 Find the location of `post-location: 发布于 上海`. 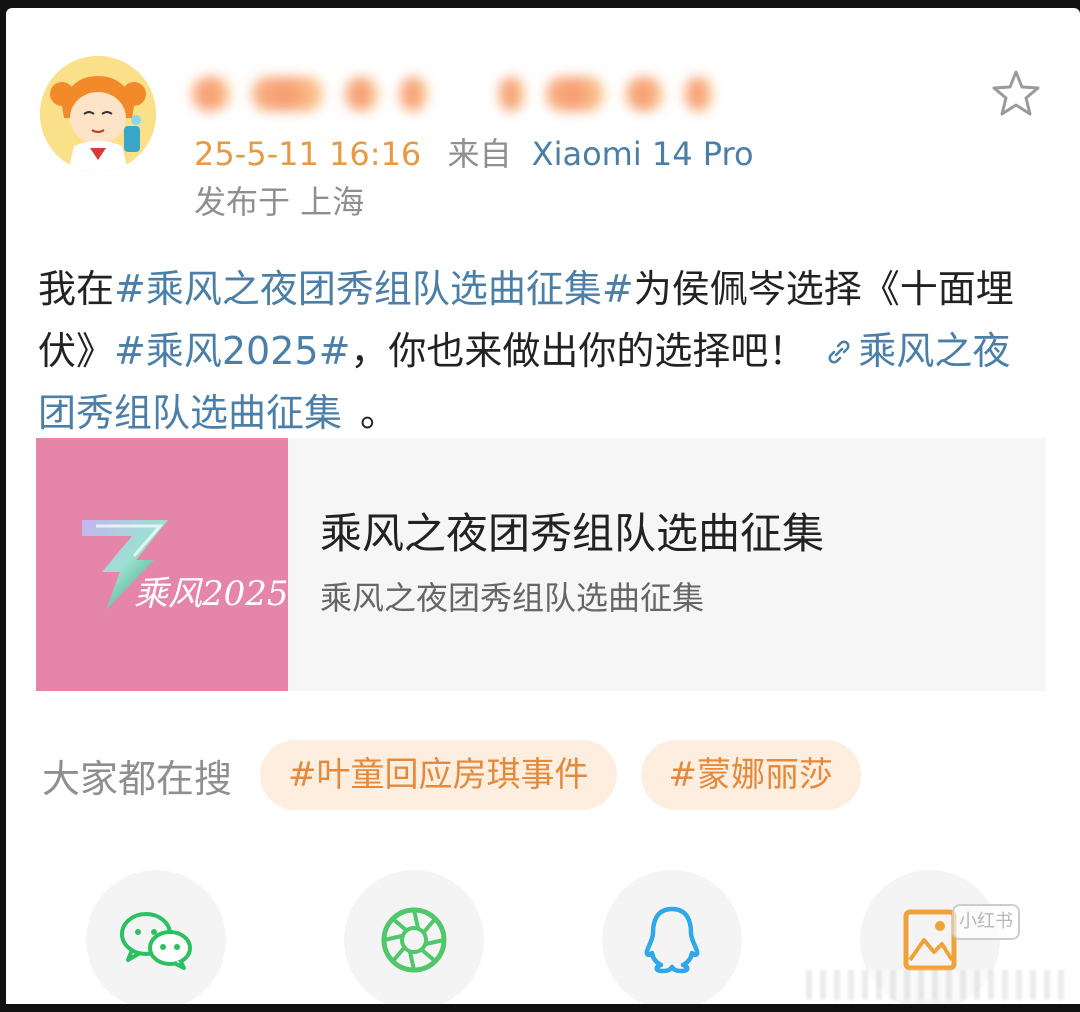

post-location: 发布于 上海 is located at coordinates (279, 202).